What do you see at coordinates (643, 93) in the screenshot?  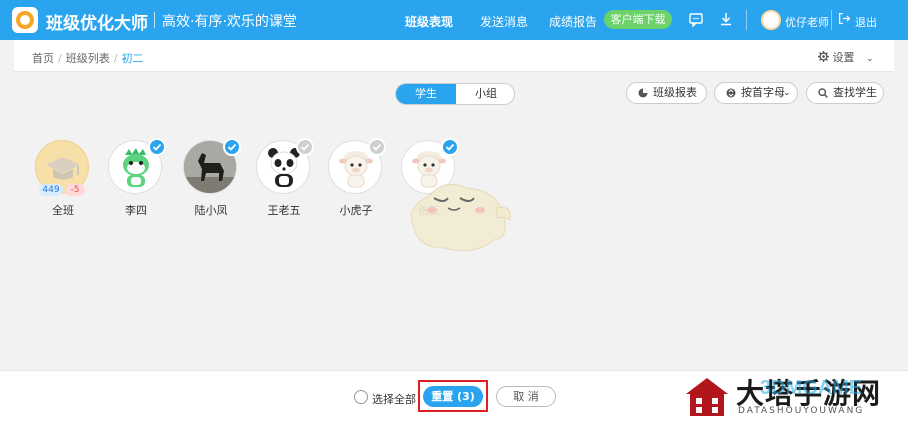 I see `pie-chart-icon` at bounding box center [643, 93].